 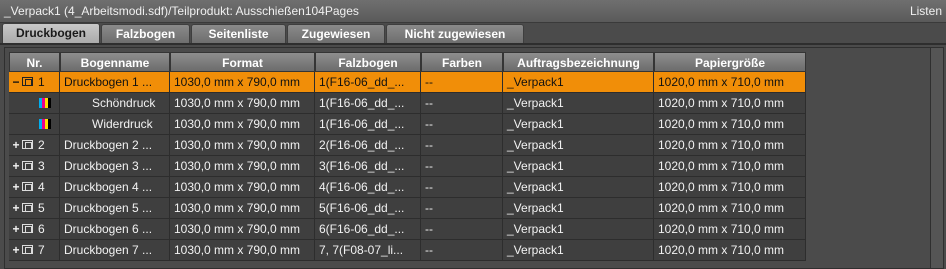 I want to click on cell-nr: +7, so click(x=34, y=250).